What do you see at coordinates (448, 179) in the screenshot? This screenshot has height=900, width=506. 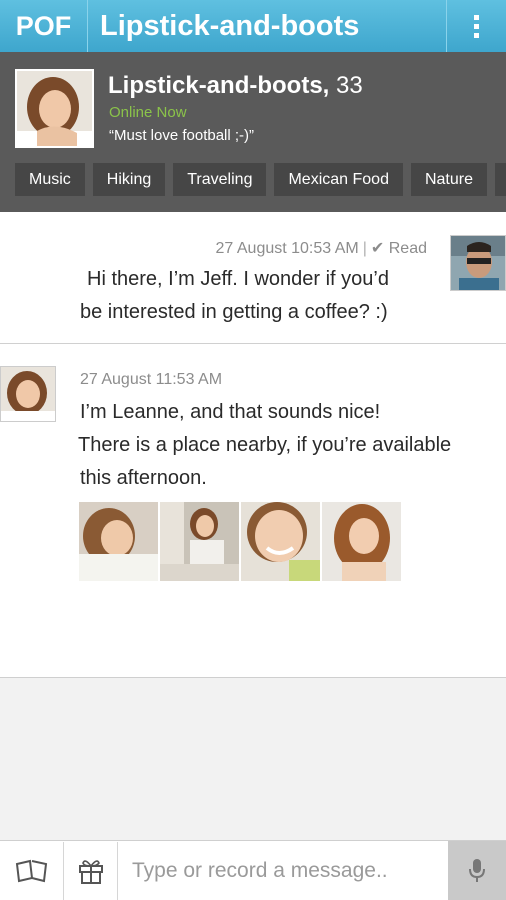 I see `interest-tag: Nature` at bounding box center [448, 179].